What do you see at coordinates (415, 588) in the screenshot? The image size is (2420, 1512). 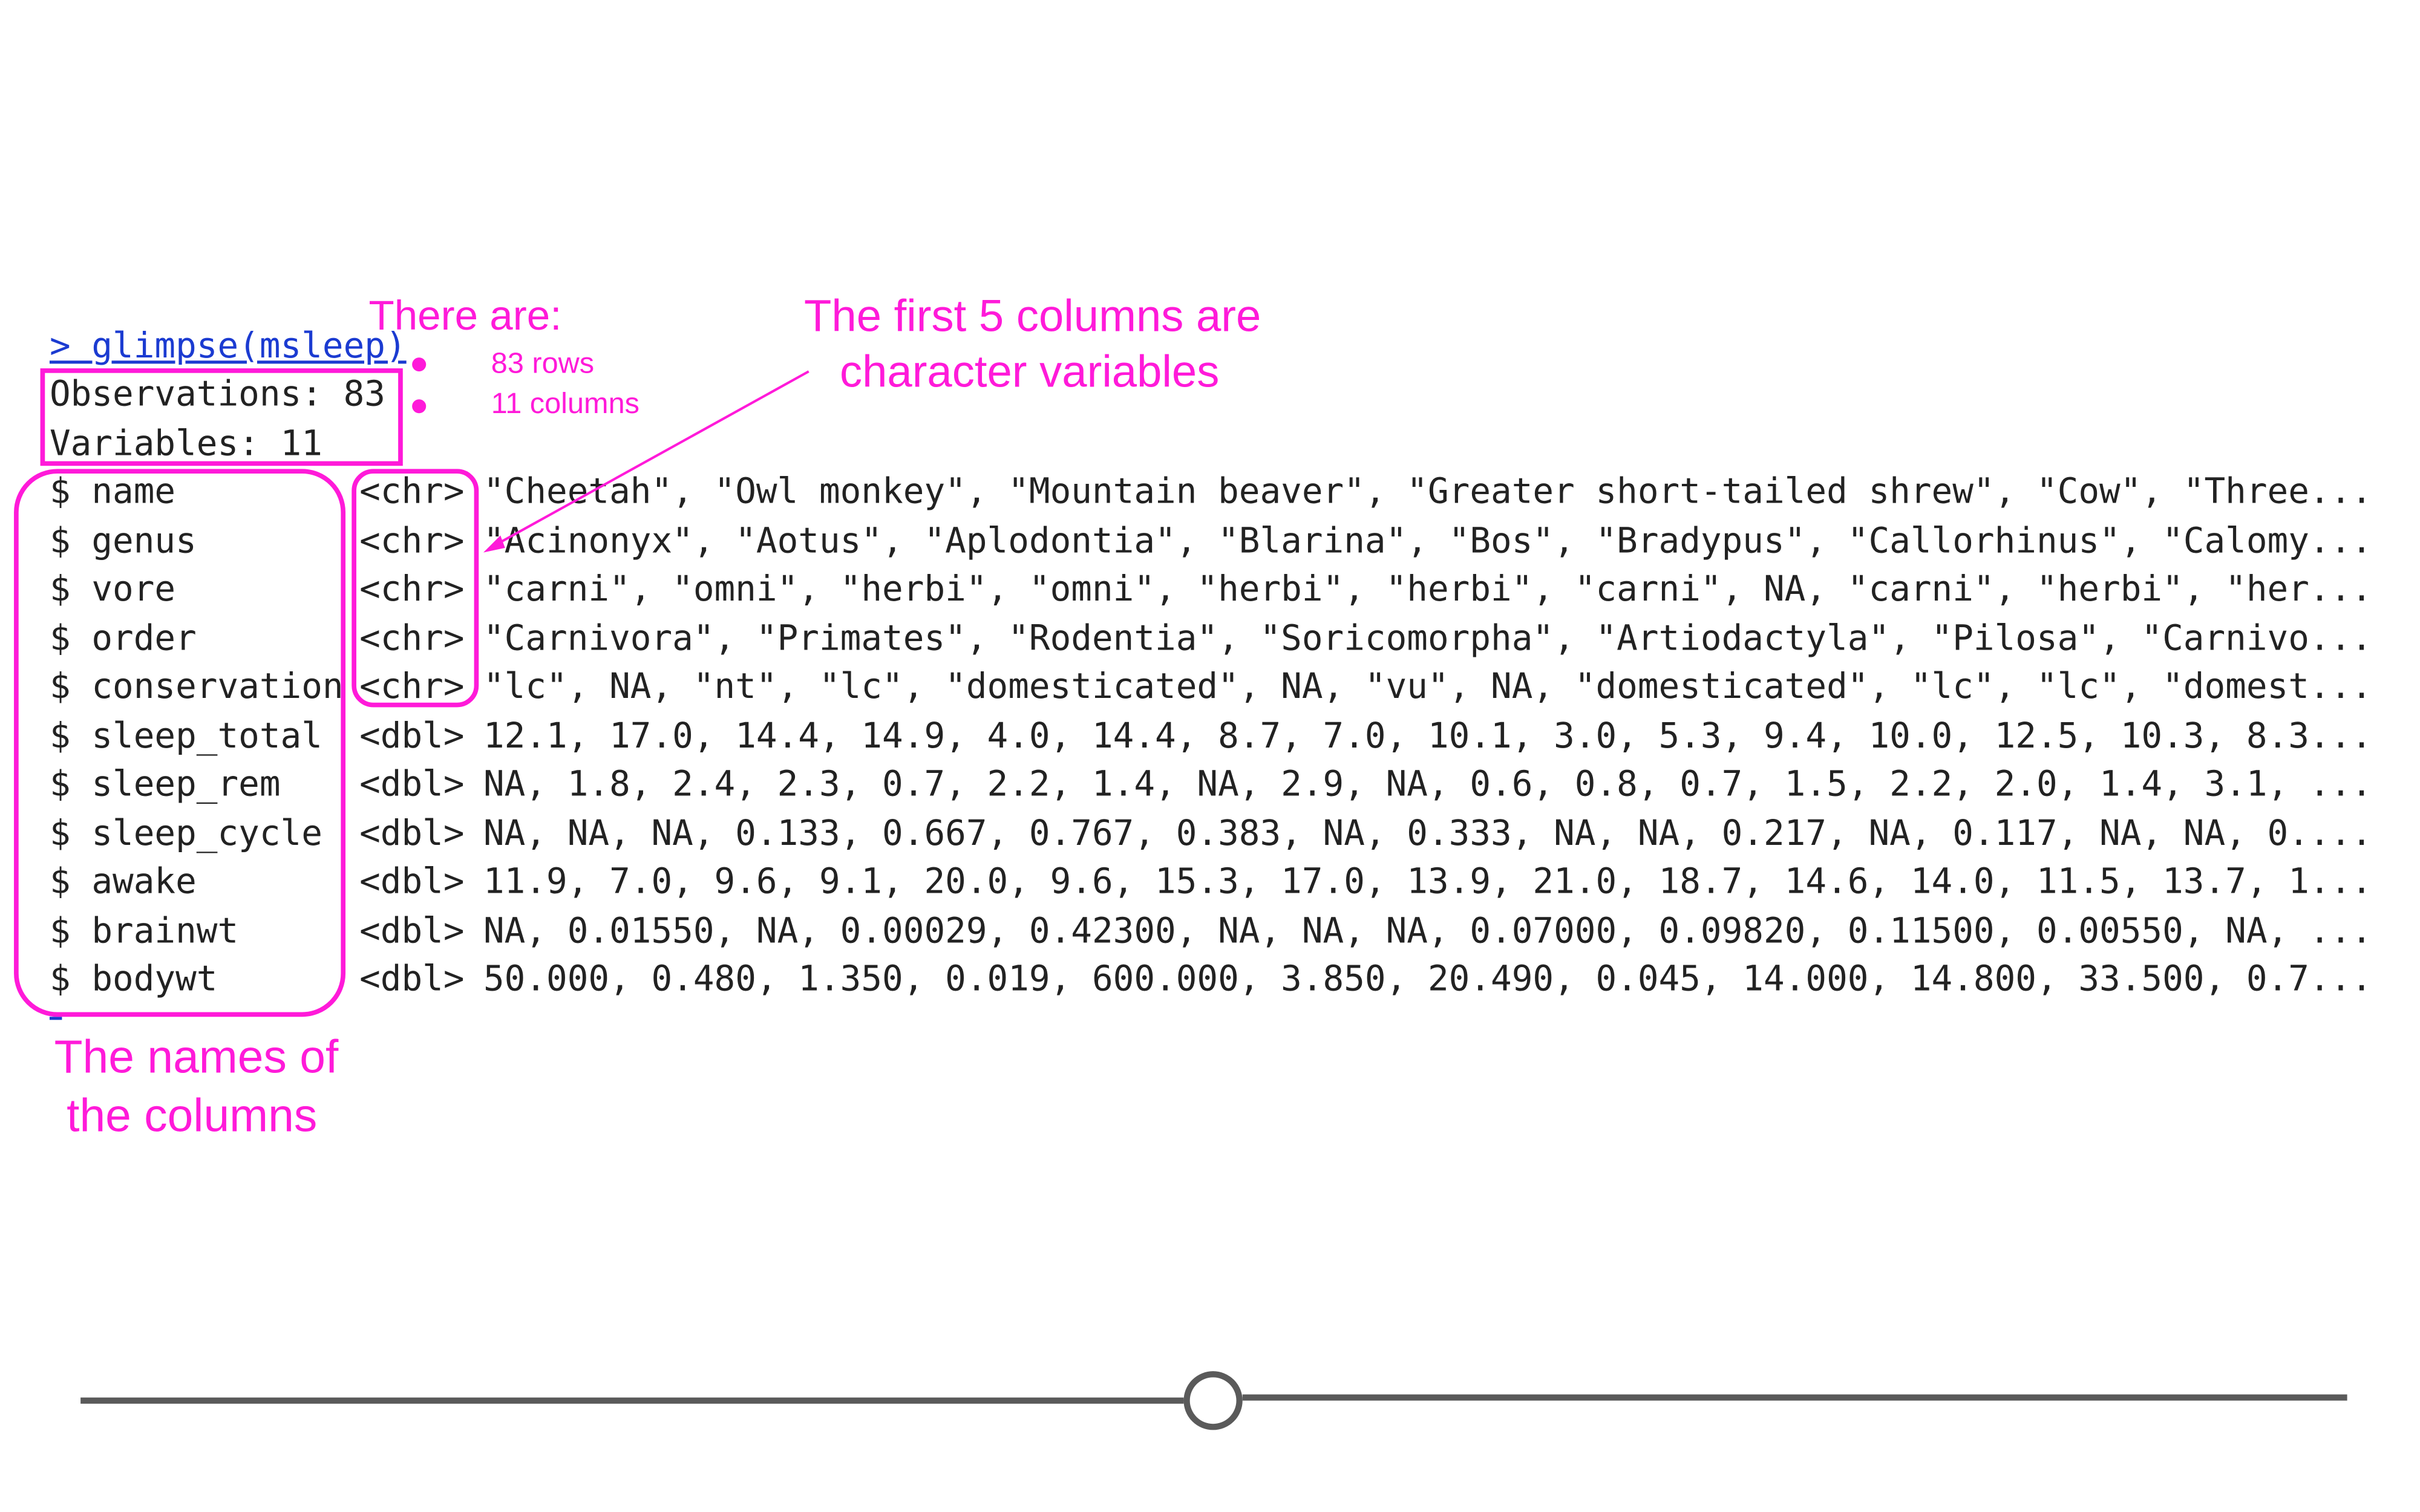 I see `annotation-box-chr-types` at bounding box center [415, 588].